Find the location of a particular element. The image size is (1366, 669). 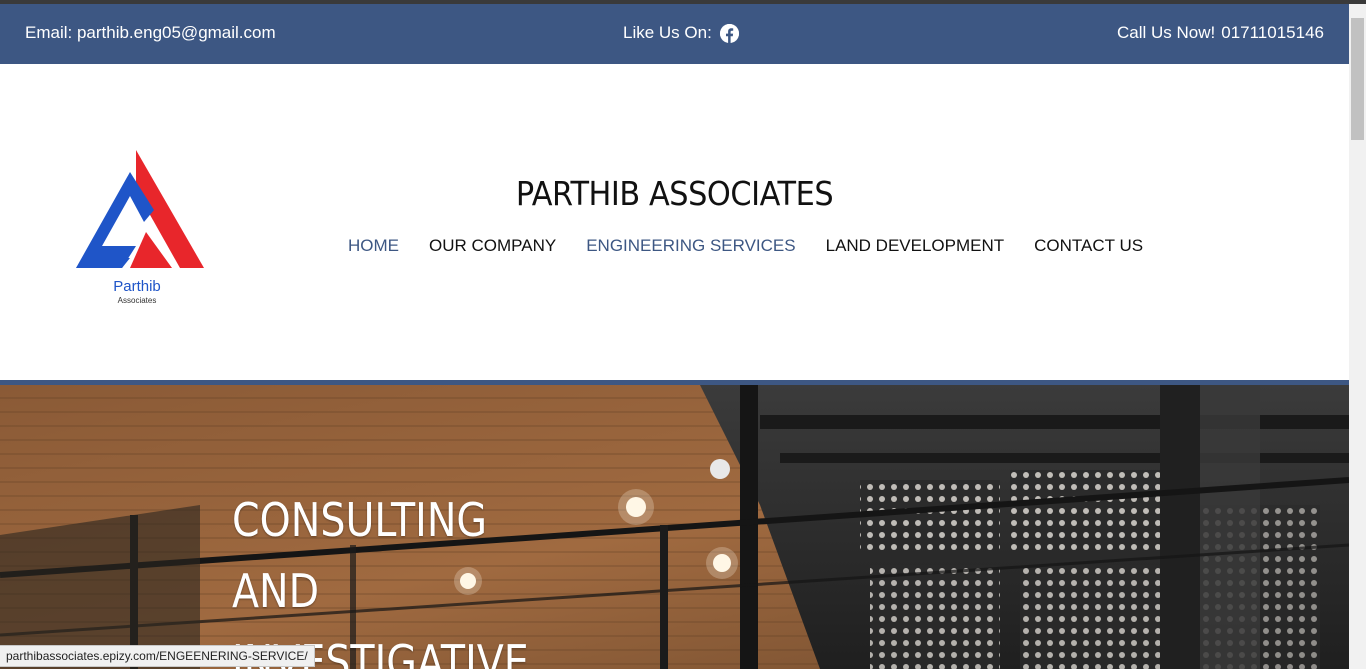

email-link: Email: parthib.eng05@gmail.com is located at coordinates (150, 33).